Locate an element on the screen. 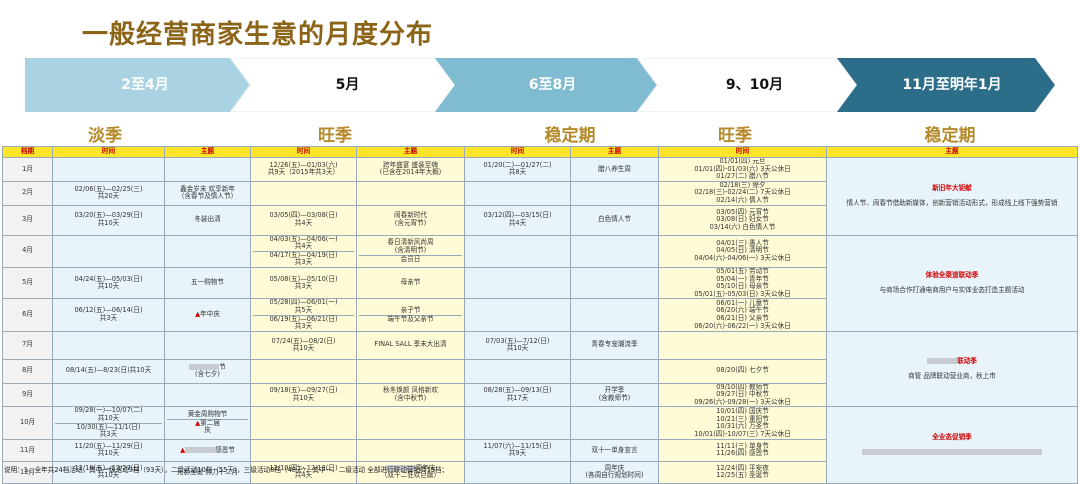  cell-text: 第二届 庆 is located at coordinates (210, 426).